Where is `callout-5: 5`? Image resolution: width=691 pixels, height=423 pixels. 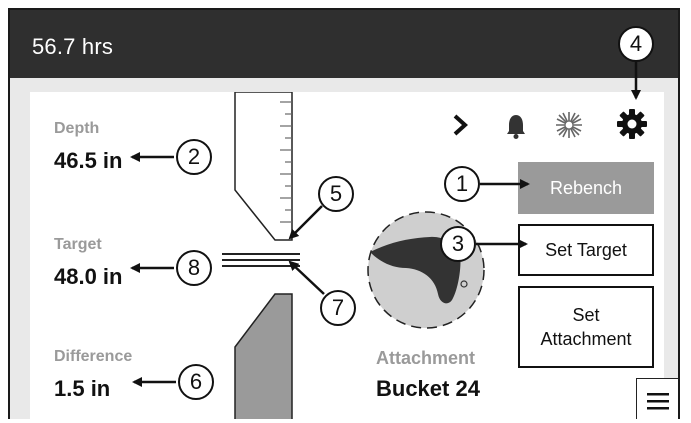 callout-5: 5 is located at coordinates (336, 194).